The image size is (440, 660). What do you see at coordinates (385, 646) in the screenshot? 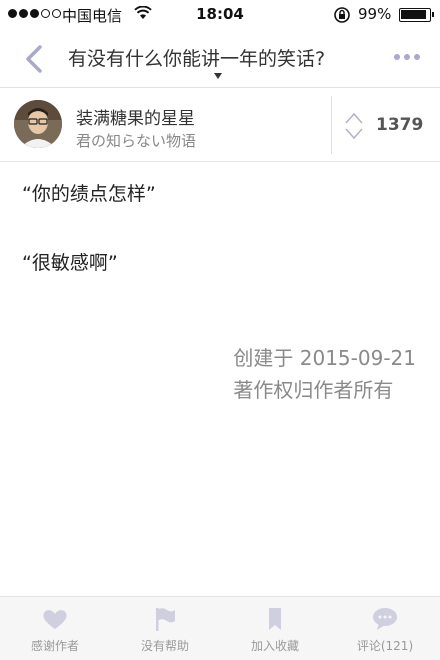
I see `tab-label: 评论(121)` at bounding box center [385, 646].